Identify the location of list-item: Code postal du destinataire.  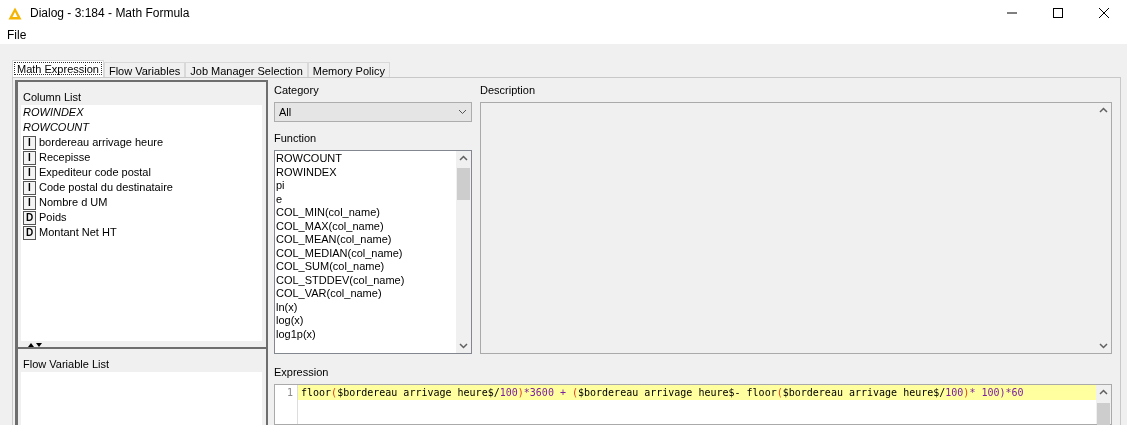
(106, 187).